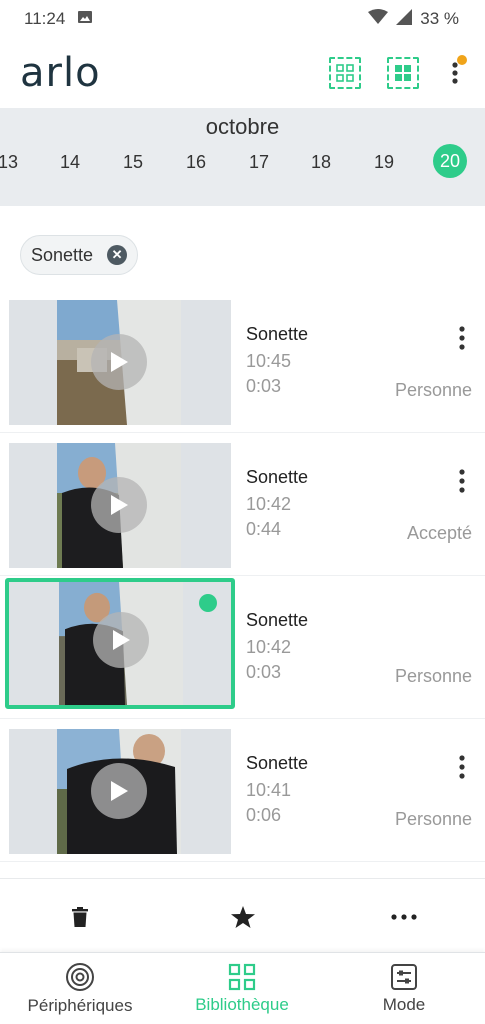  I want to click on recording-duration: 0:44, so click(264, 529).